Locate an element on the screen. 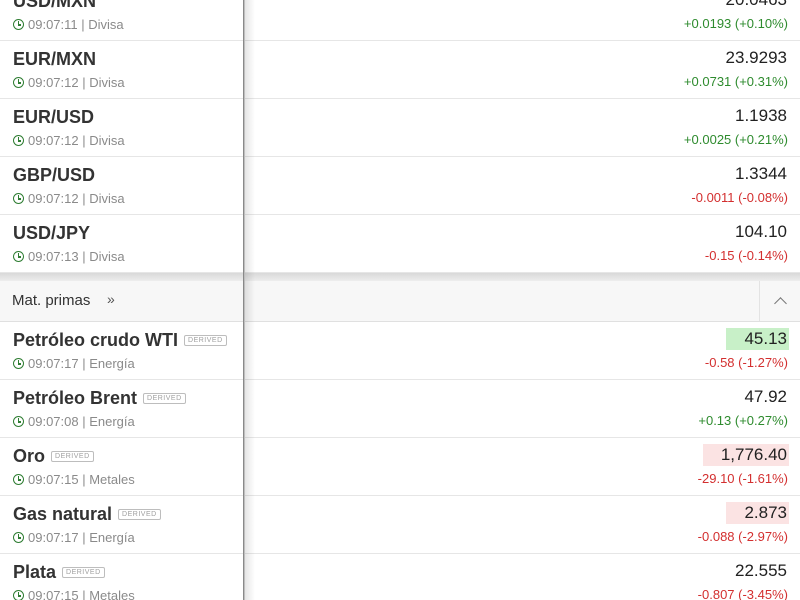 The width and height of the screenshot is (800, 600). price-change: +0.0025 (+0.21%) is located at coordinates (735, 139).